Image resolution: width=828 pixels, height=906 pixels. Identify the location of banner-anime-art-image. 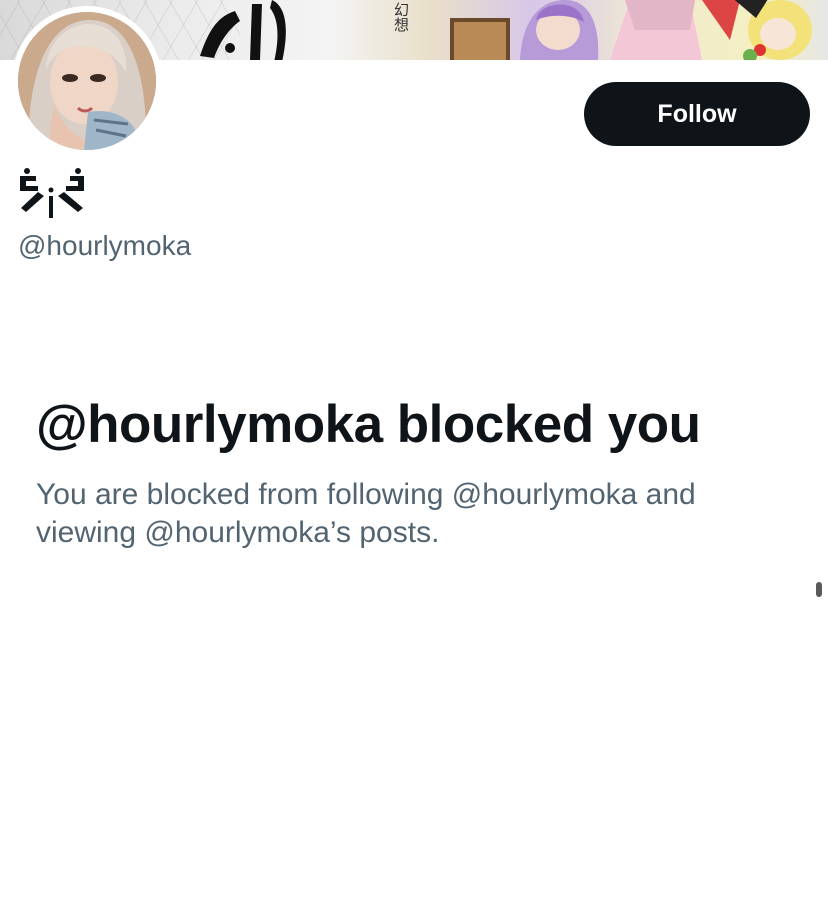
(631, 30).